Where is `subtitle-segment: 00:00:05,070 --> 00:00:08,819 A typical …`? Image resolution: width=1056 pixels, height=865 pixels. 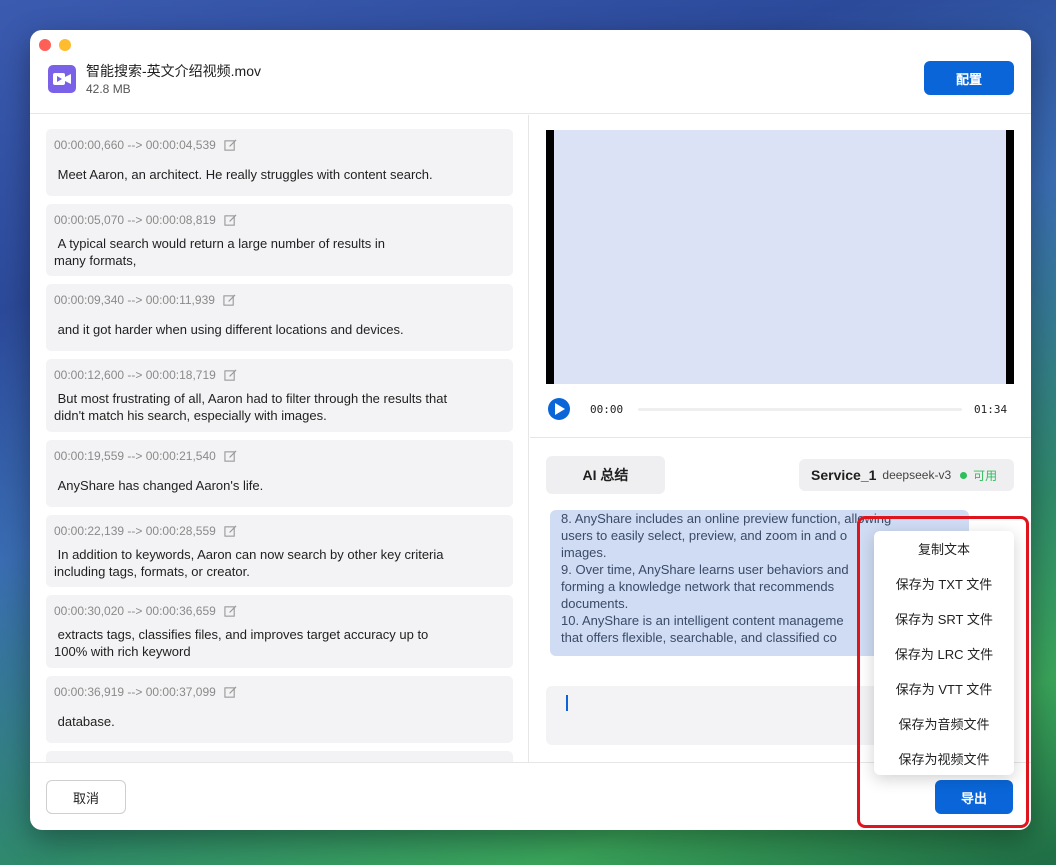 subtitle-segment: 00:00:05,070 --> 00:00:08,819 A typical … is located at coordinates (279, 240).